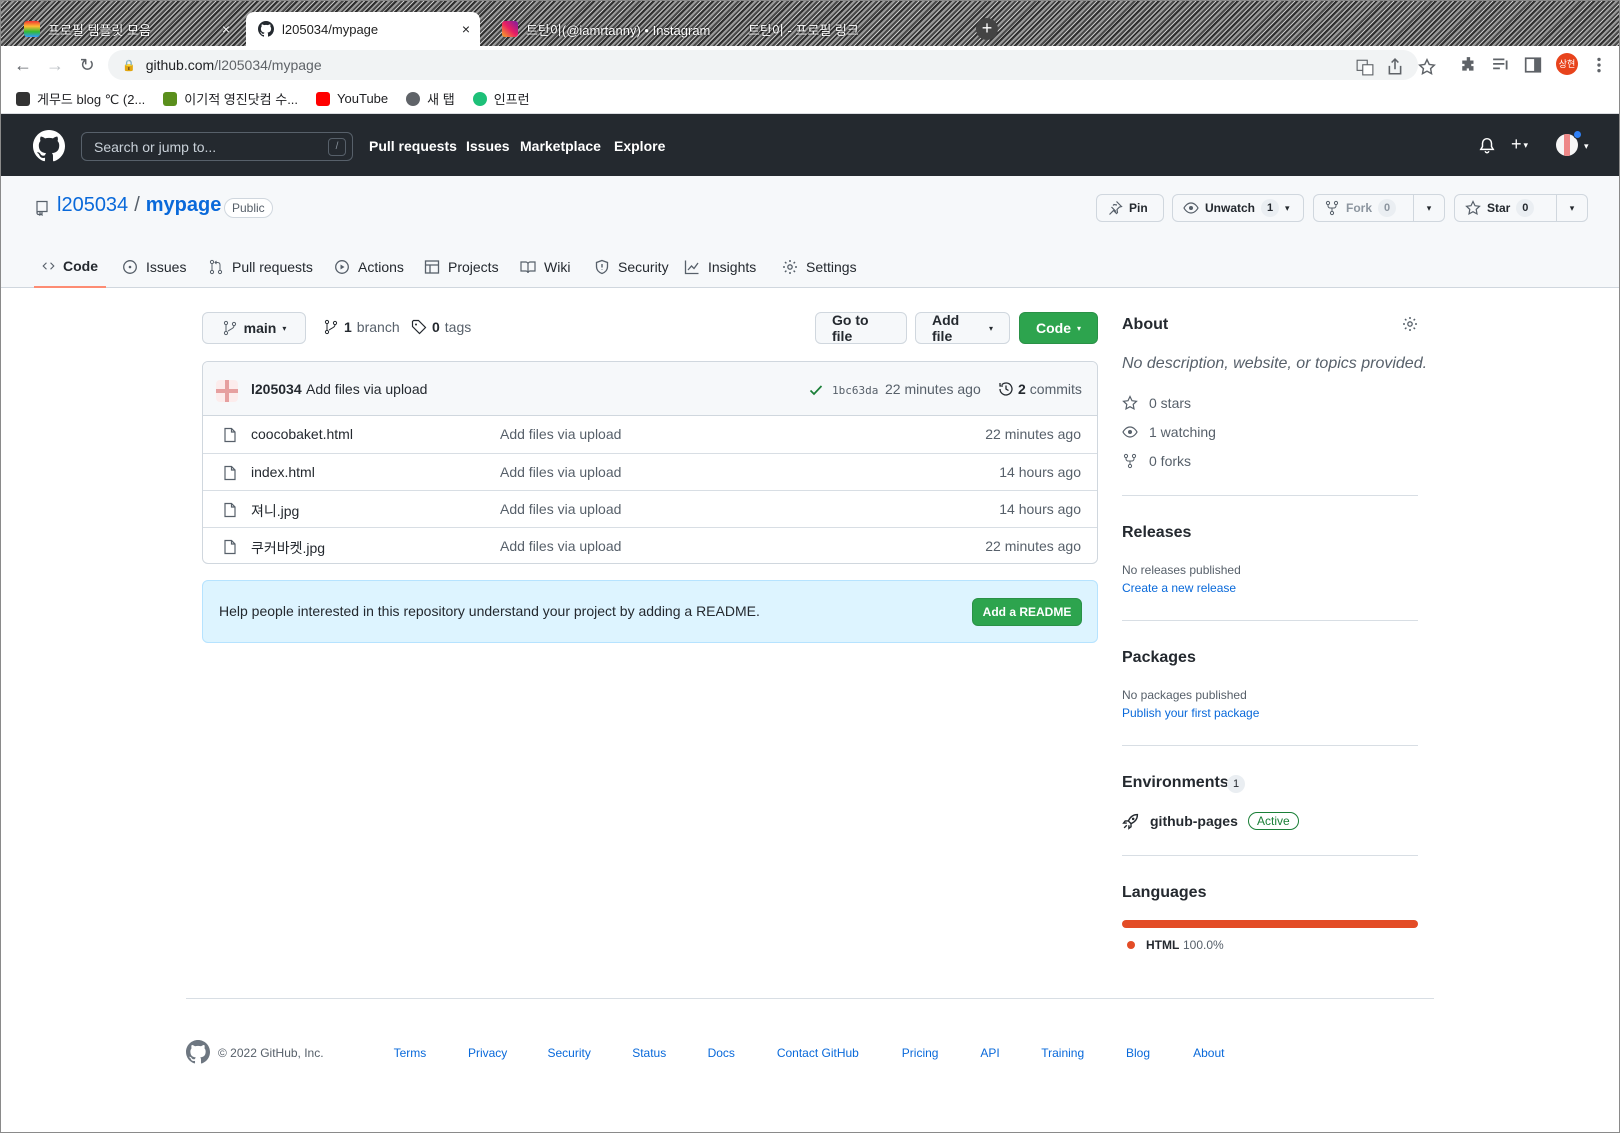  What do you see at coordinates (1159, 658) in the screenshot?
I see `packages-heading: Packages` at bounding box center [1159, 658].